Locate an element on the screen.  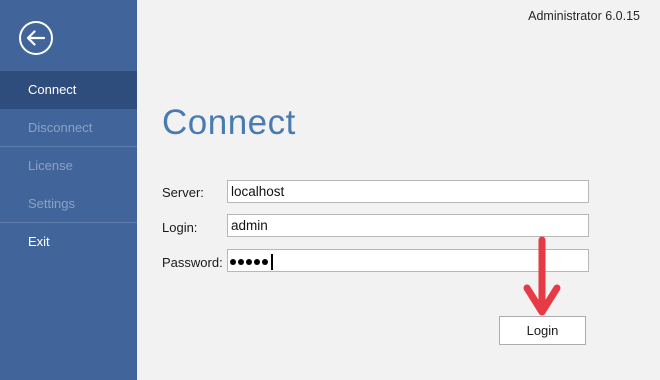
red-arrow-down-icon is located at coordinates (542, 276).